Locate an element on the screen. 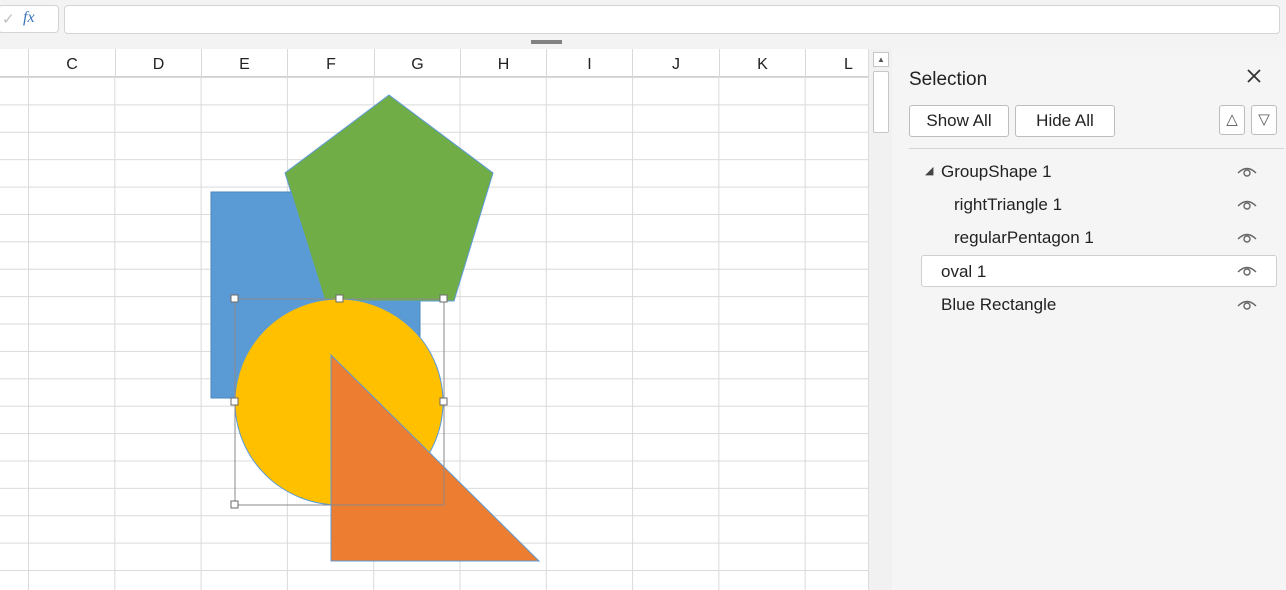 This screenshot has width=1286, height=590. send-backward-button: ▽ is located at coordinates (1264, 120).